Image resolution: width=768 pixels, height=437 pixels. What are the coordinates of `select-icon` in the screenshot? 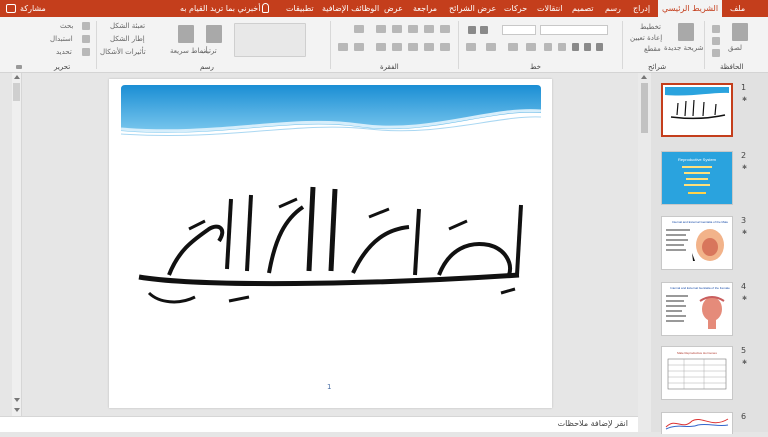 It's located at (86, 52).